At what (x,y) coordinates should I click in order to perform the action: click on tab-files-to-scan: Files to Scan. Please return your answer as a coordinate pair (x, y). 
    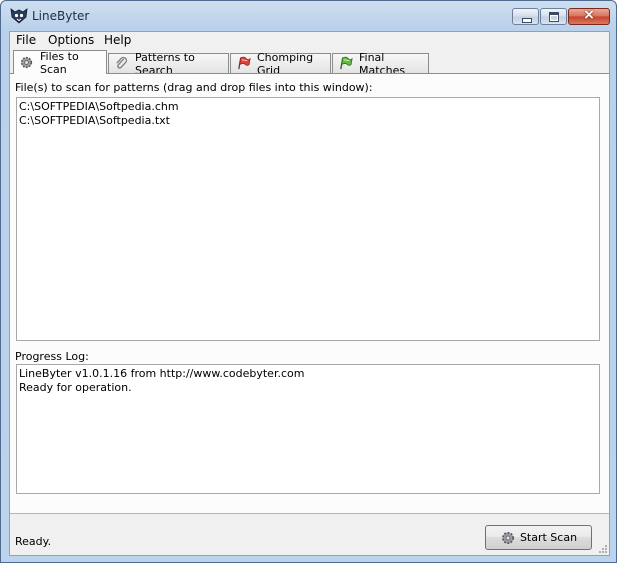
    Looking at the image, I should click on (60, 62).